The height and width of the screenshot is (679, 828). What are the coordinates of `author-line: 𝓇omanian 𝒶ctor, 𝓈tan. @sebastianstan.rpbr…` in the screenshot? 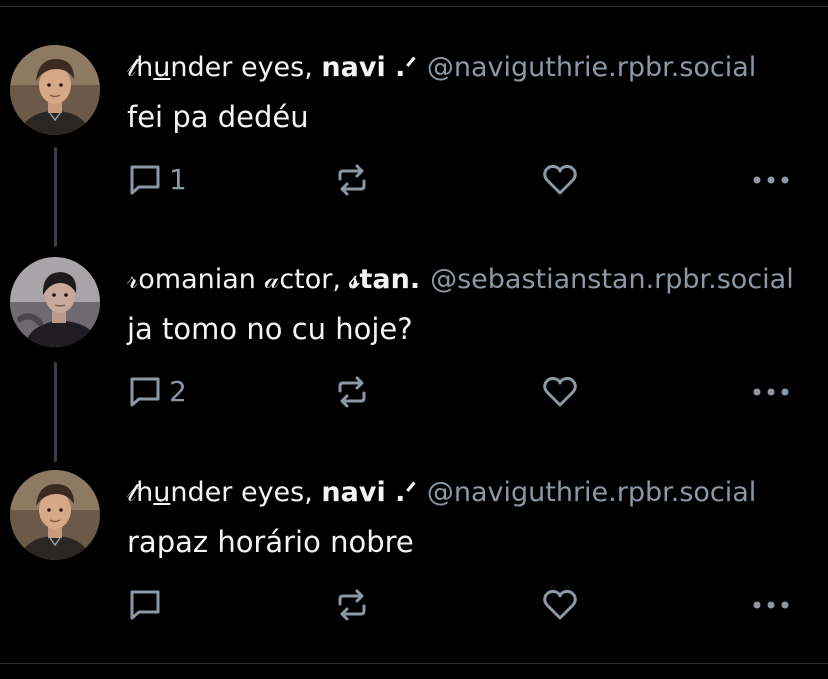 It's located at (477, 280).